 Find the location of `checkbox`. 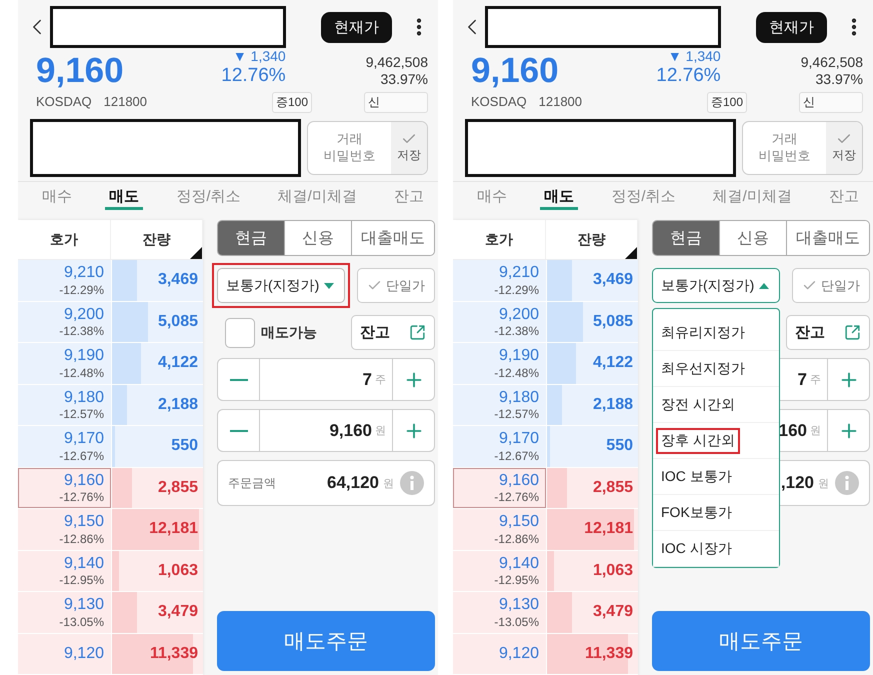

checkbox is located at coordinates (240, 333).